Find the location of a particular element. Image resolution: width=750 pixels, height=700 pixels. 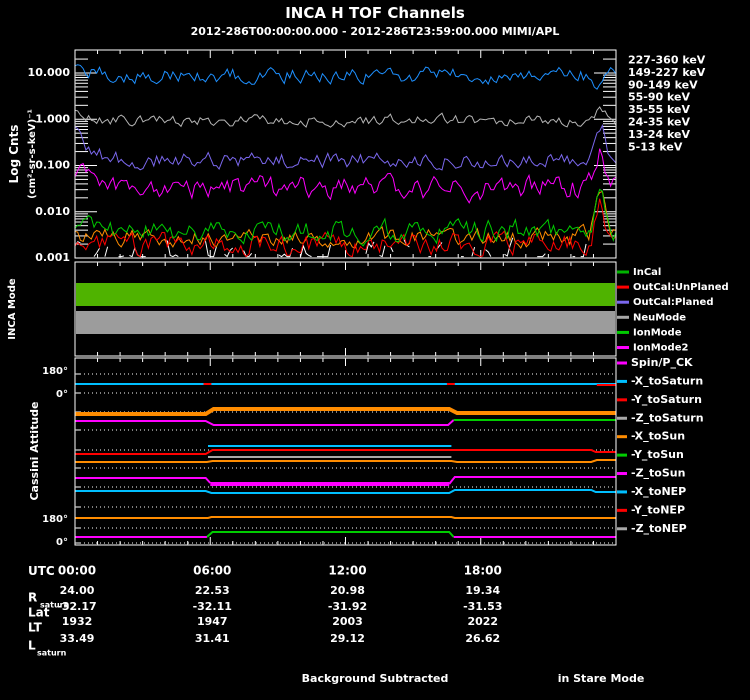

eph-value: 26.62 is located at coordinates (482, 638).